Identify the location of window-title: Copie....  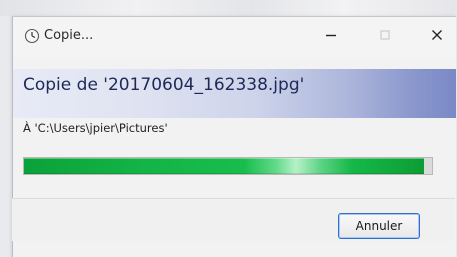
(69, 35).